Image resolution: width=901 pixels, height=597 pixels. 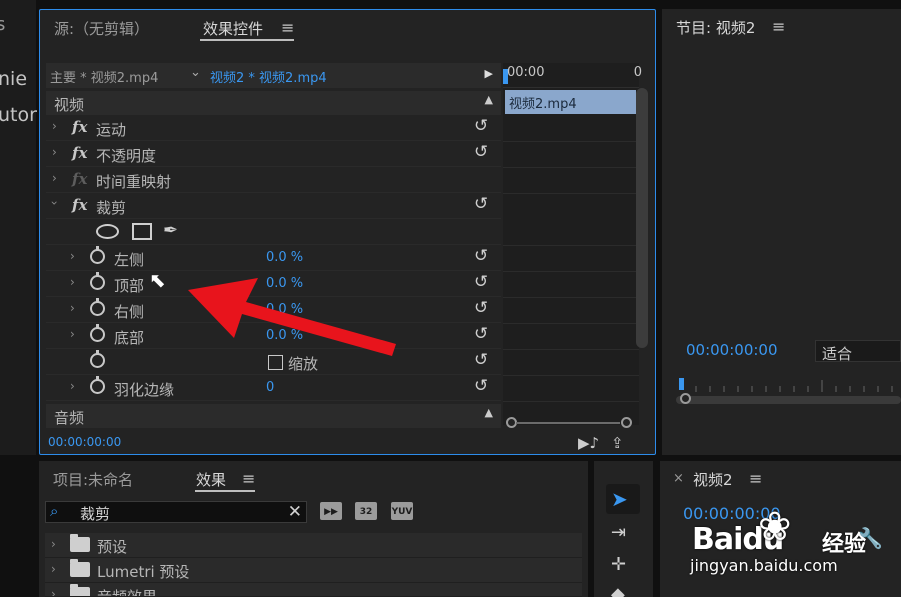 What do you see at coordinates (570, 102) in the screenshot?
I see `clip-bar: 视频2.mp4` at bounding box center [570, 102].